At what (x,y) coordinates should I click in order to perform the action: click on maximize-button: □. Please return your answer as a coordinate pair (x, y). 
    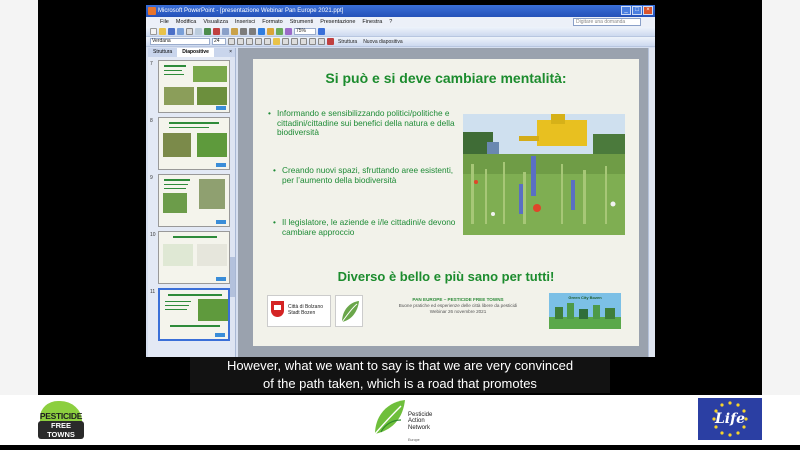
    Looking at the image, I should click on (637, 10).